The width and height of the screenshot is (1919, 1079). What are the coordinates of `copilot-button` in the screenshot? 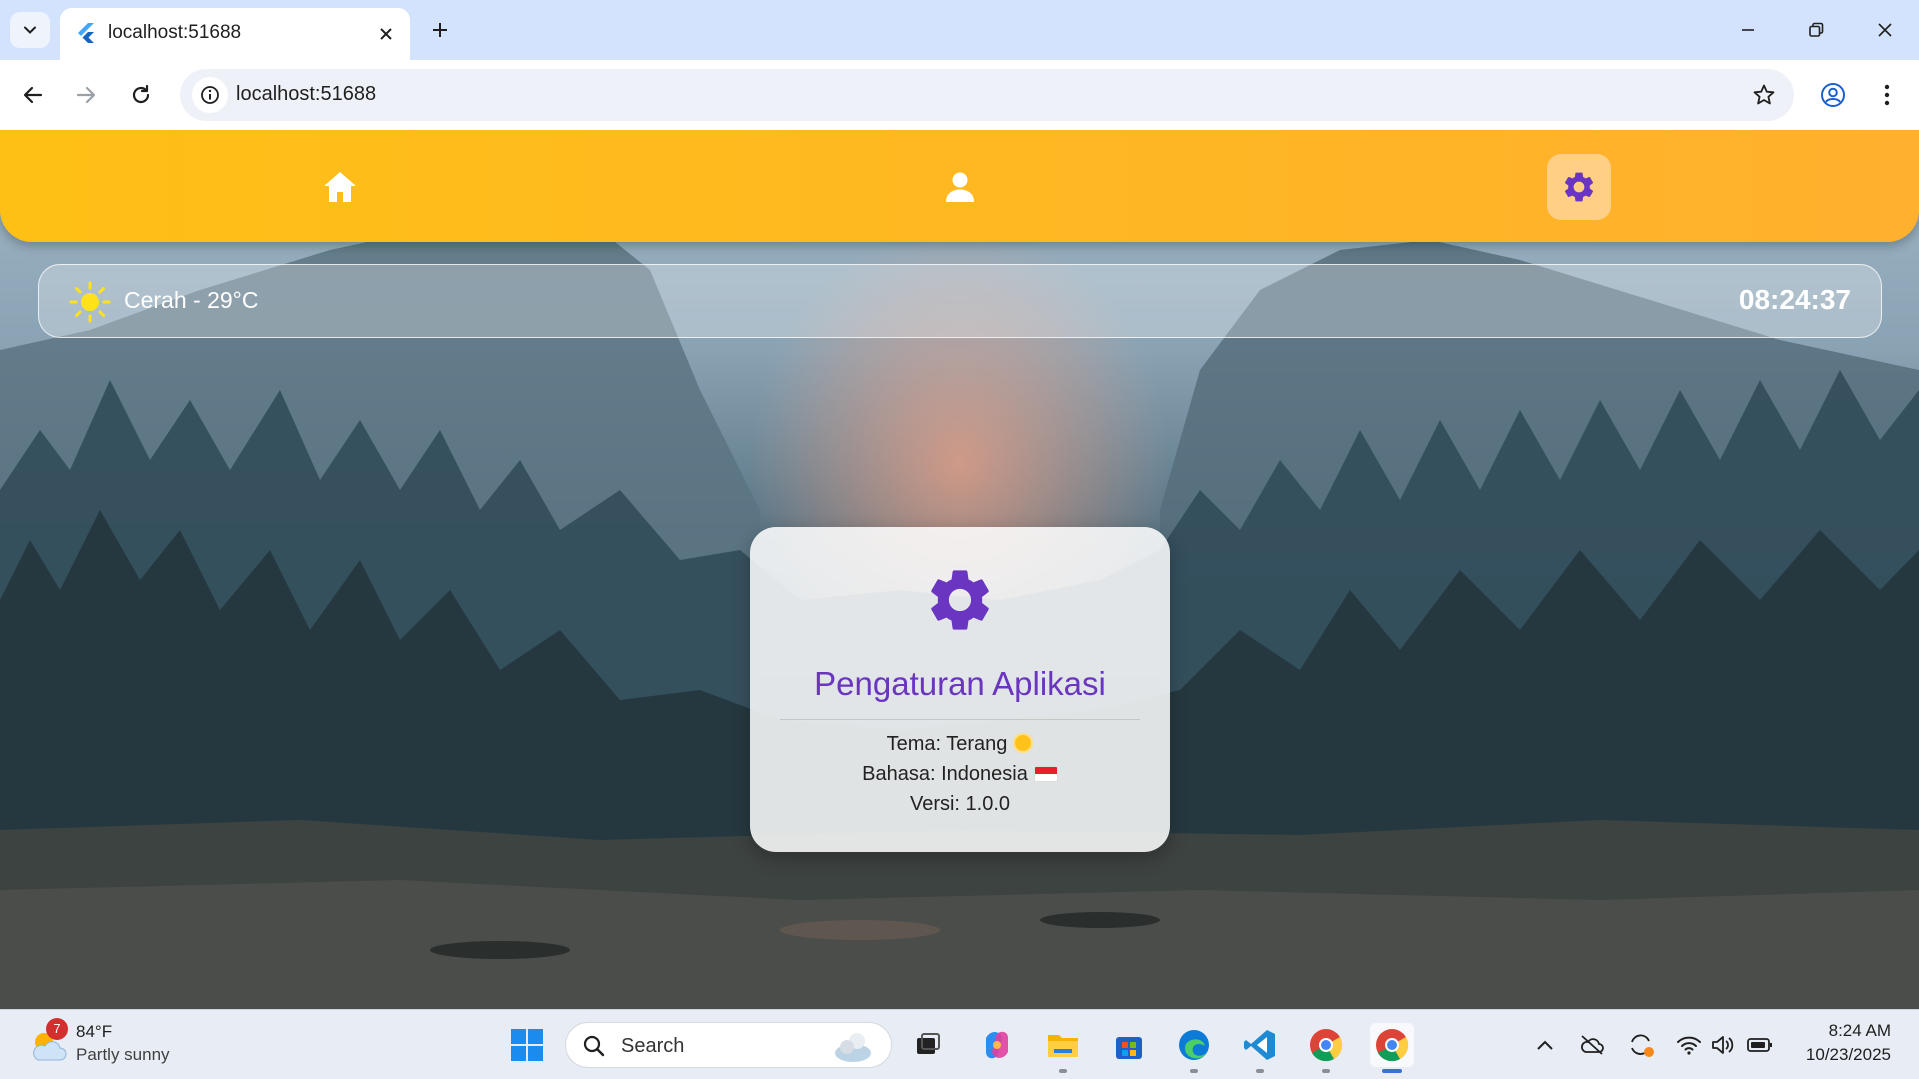 It's located at (997, 1045).